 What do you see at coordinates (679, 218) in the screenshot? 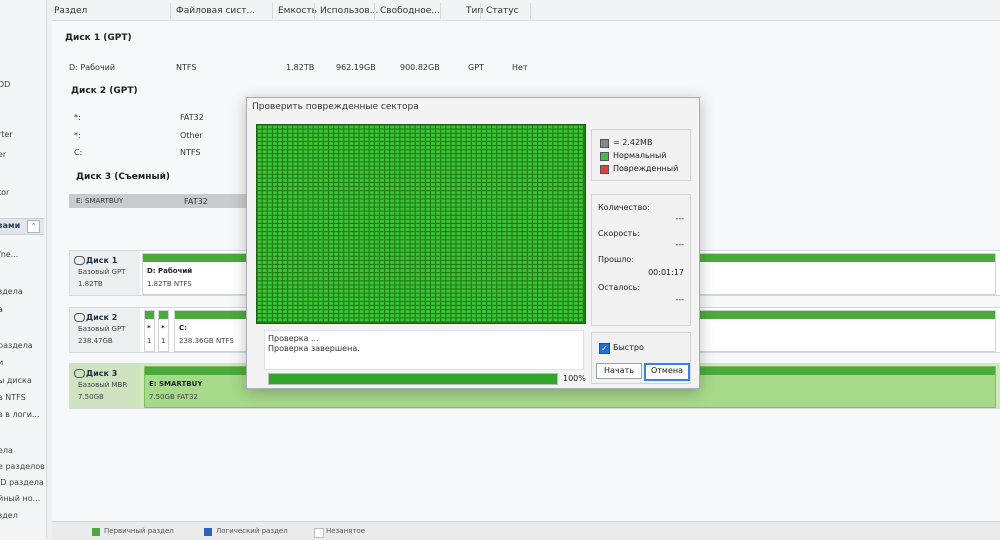
I see `count-value: ---` at bounding box center [679, 218].